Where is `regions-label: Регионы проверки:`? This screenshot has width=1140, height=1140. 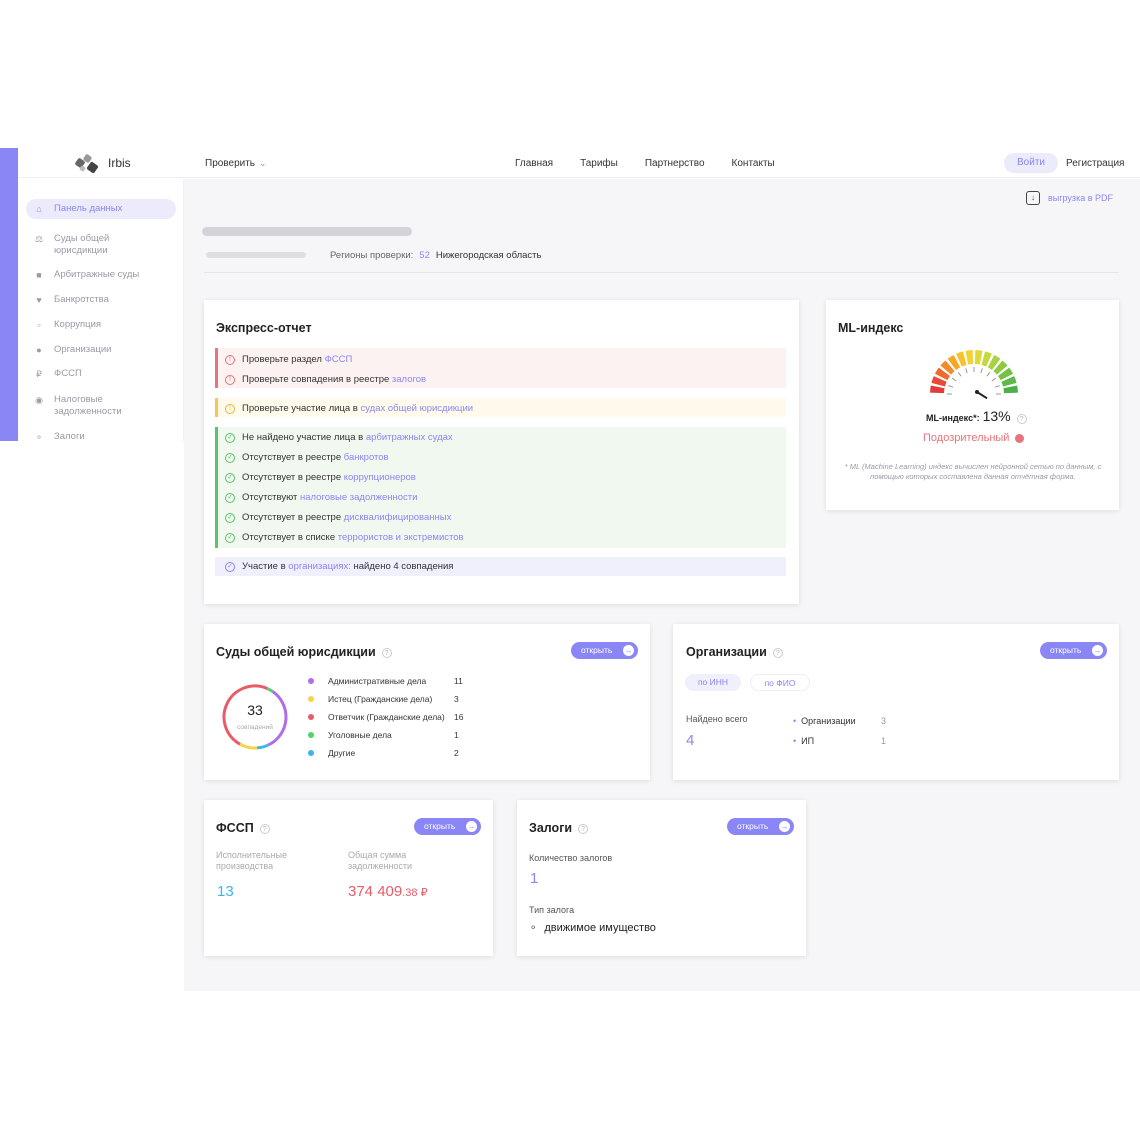 regions-label: Регионы проверки: is located at coordinates (372, 255).